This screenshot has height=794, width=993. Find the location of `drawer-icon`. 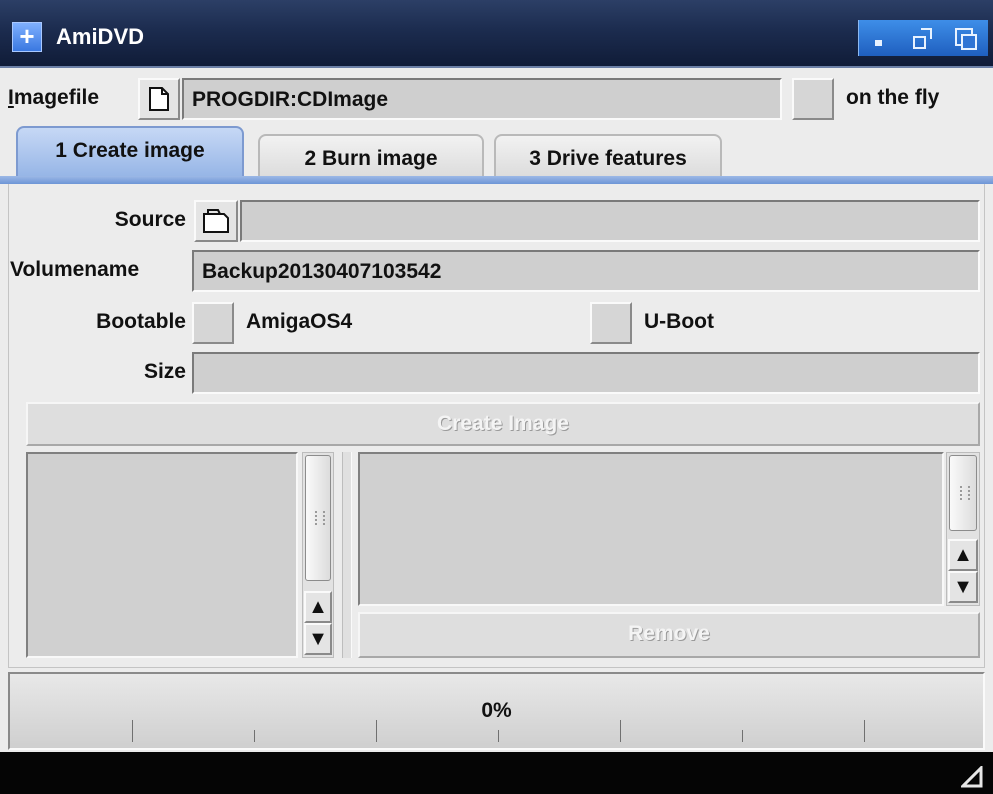

drawer-icon is located at coordinates (216, 221).